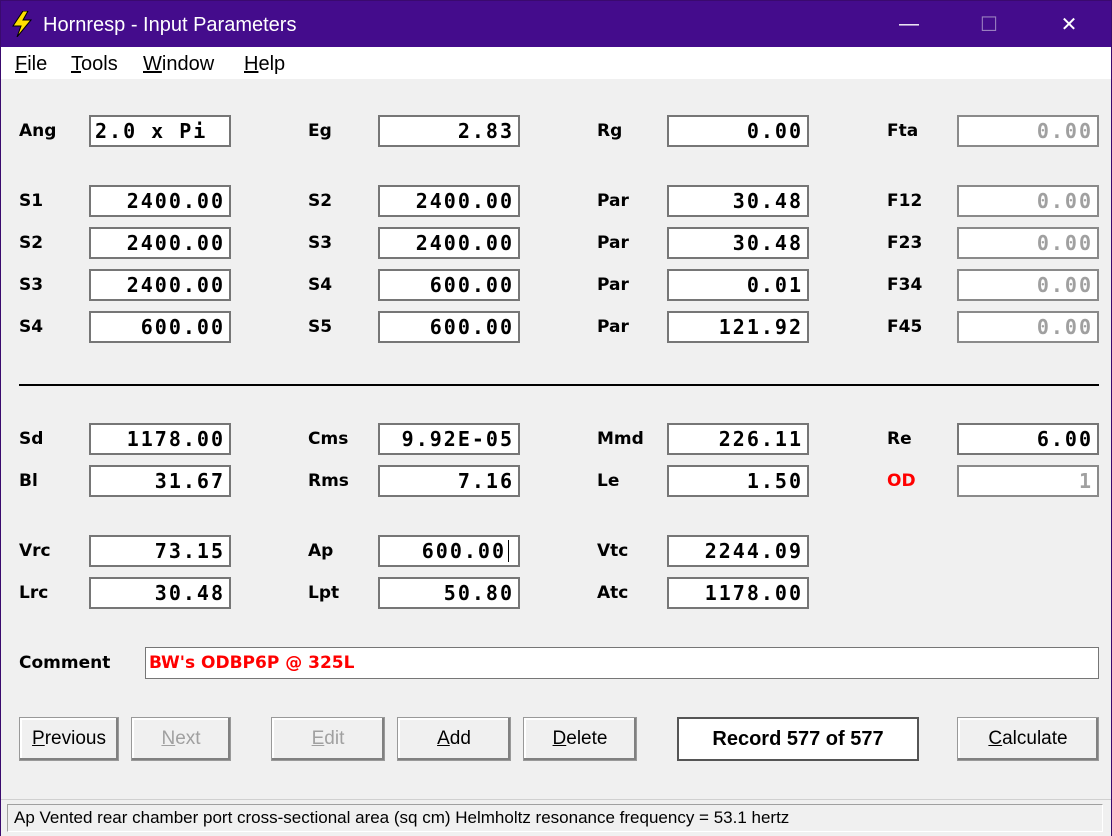  What do you see at coordinates (449, 327) in the screenshot?
I see `s5-field: 600.00` at bounding box center [449, 327].